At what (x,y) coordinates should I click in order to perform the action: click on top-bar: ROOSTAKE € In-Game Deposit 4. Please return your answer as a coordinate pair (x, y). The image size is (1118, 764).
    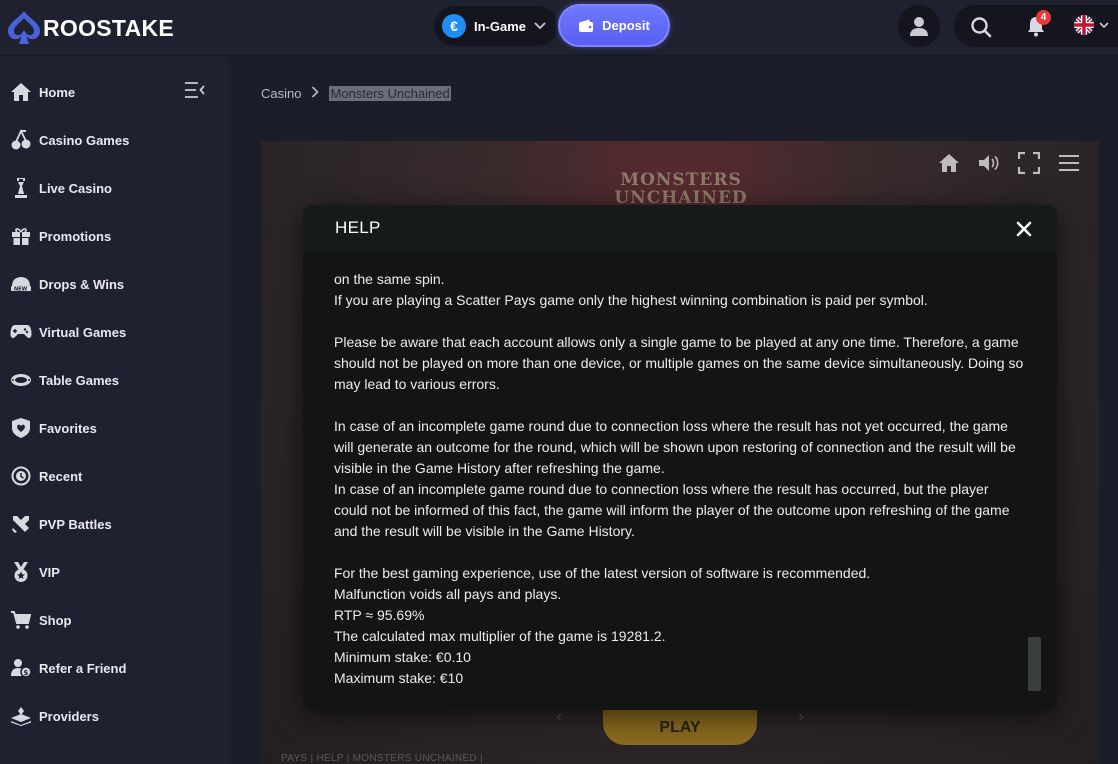
    Looking at the image, I should click on (559, 28).